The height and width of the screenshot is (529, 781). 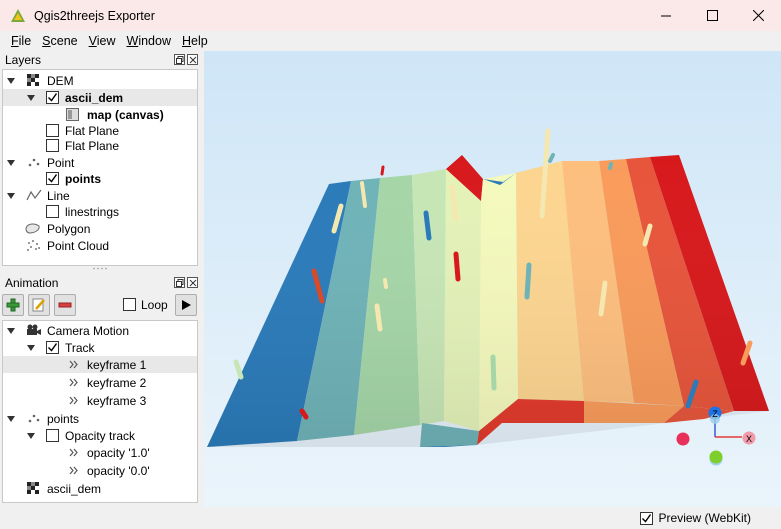 What do you see at coordinates (716, 457) in the screenshot?
I see `axis-y` at bounding box center [716, 457].